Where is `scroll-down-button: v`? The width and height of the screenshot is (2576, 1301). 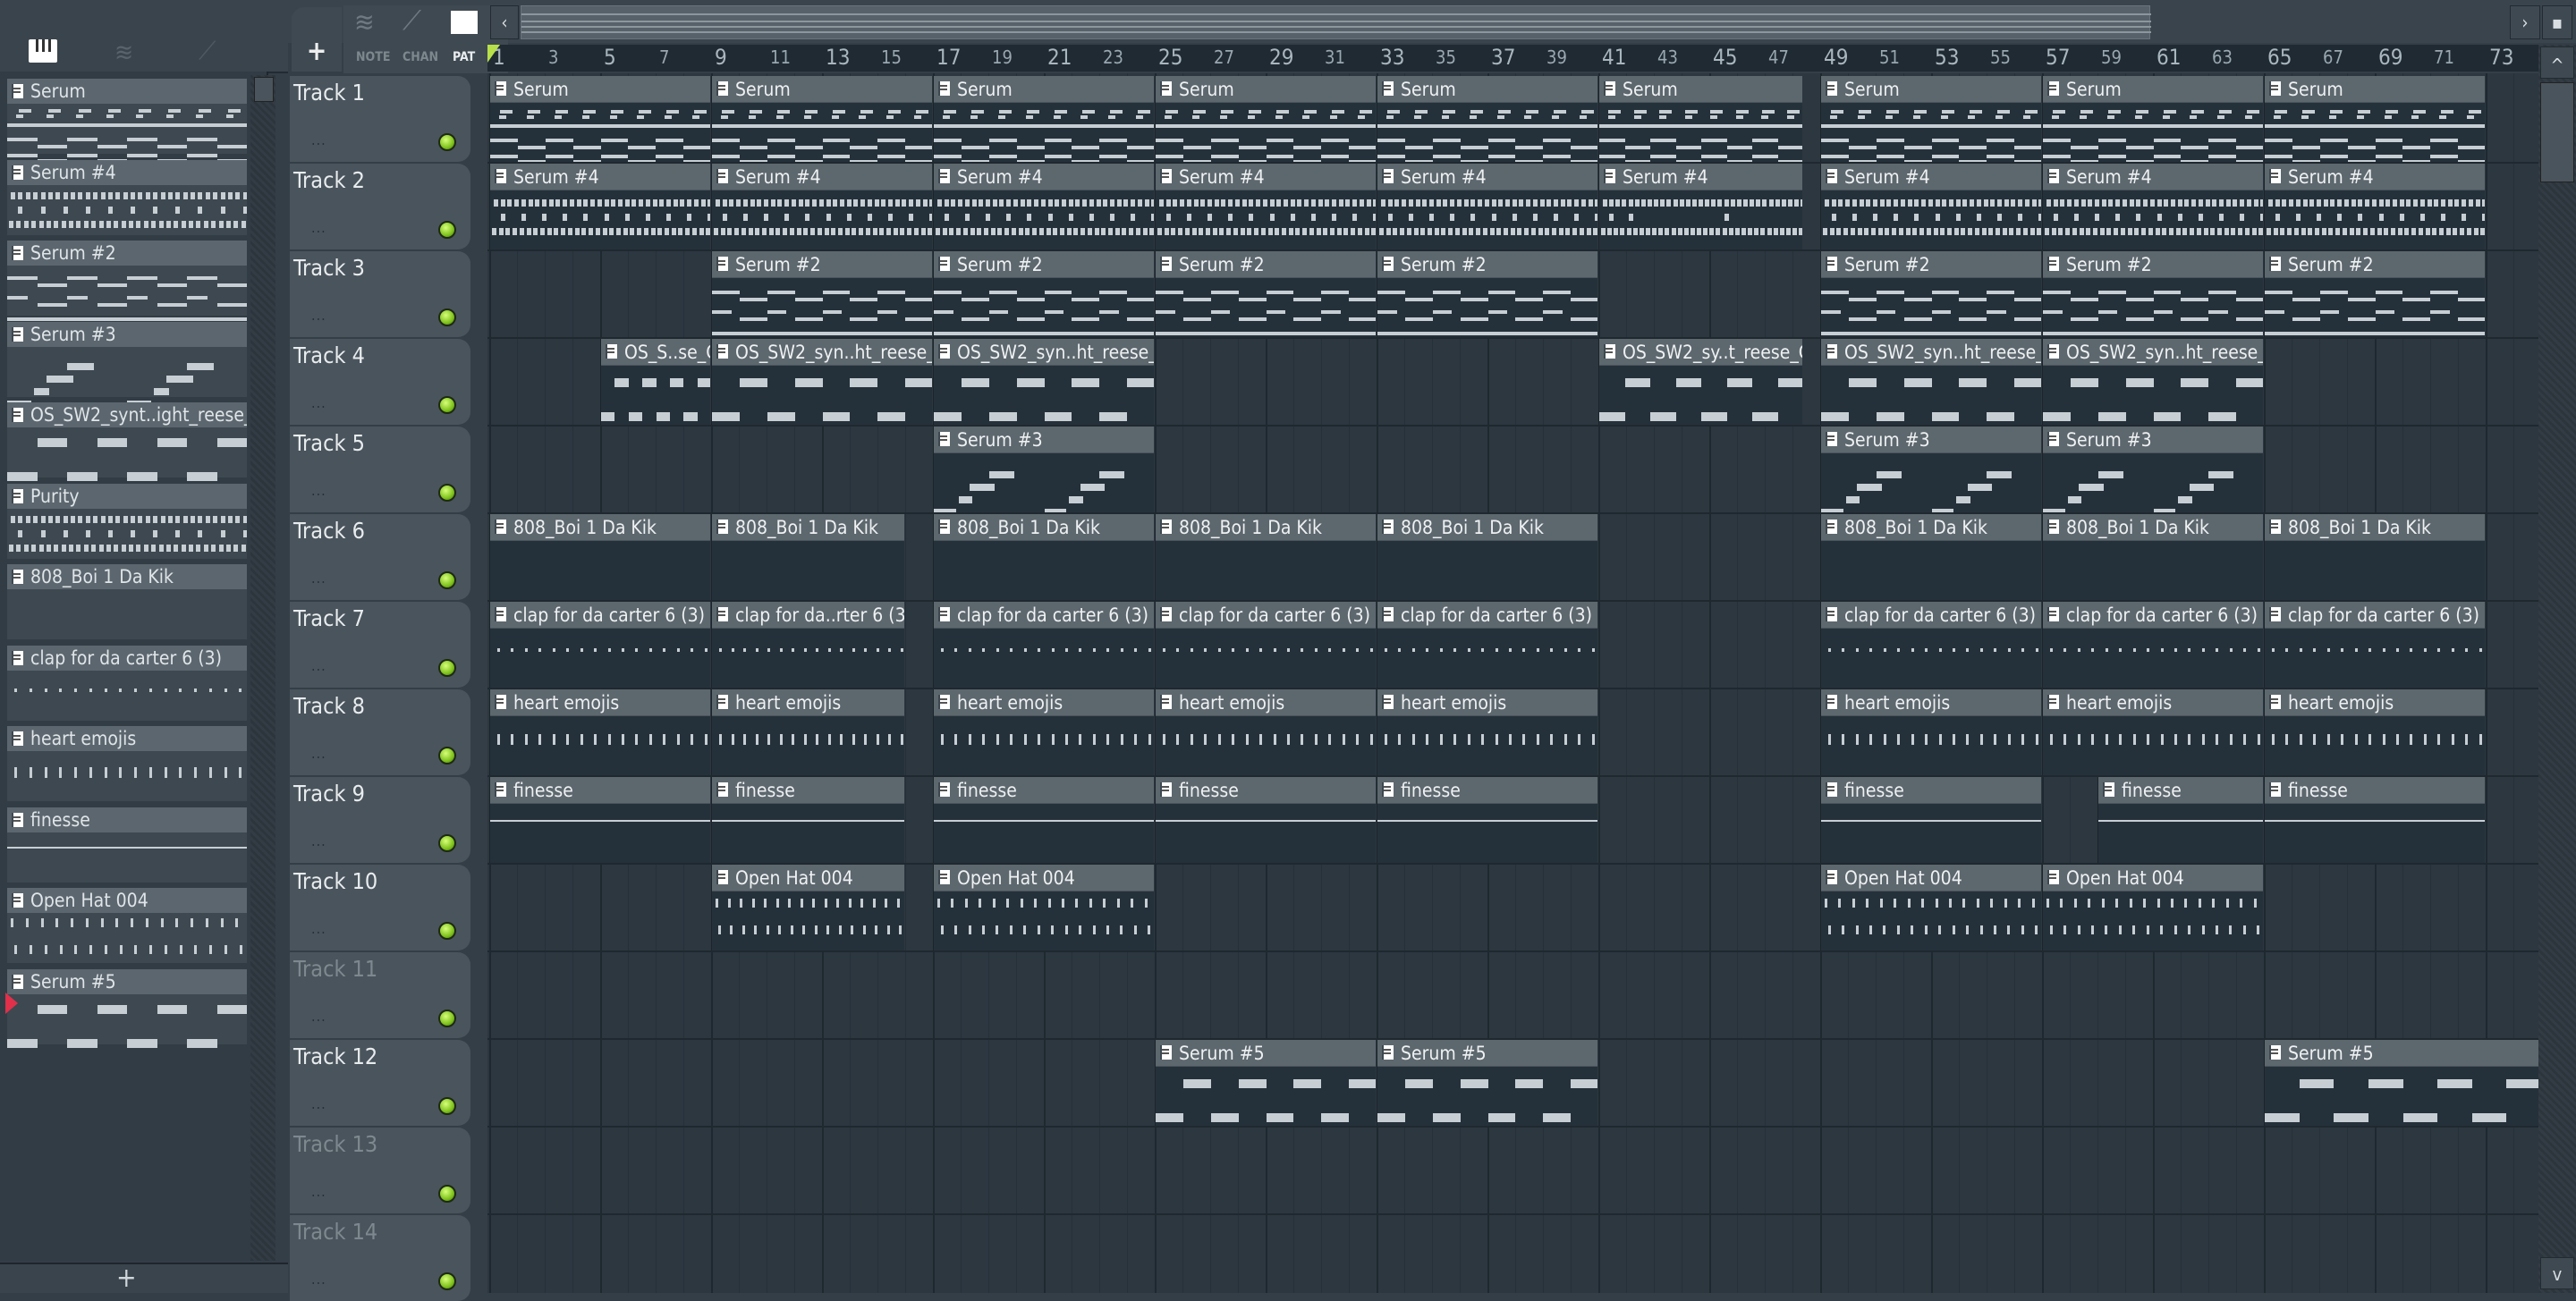
scroll-down-button: v is located at coordinates (2557, 1273).